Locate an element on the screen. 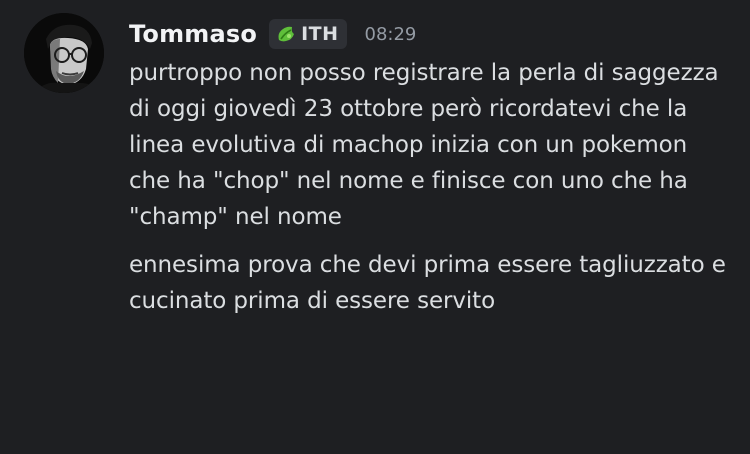 This screenshot has width=750, height=454. message-timestamp: 08:29 is located at coordinates (391, 34).